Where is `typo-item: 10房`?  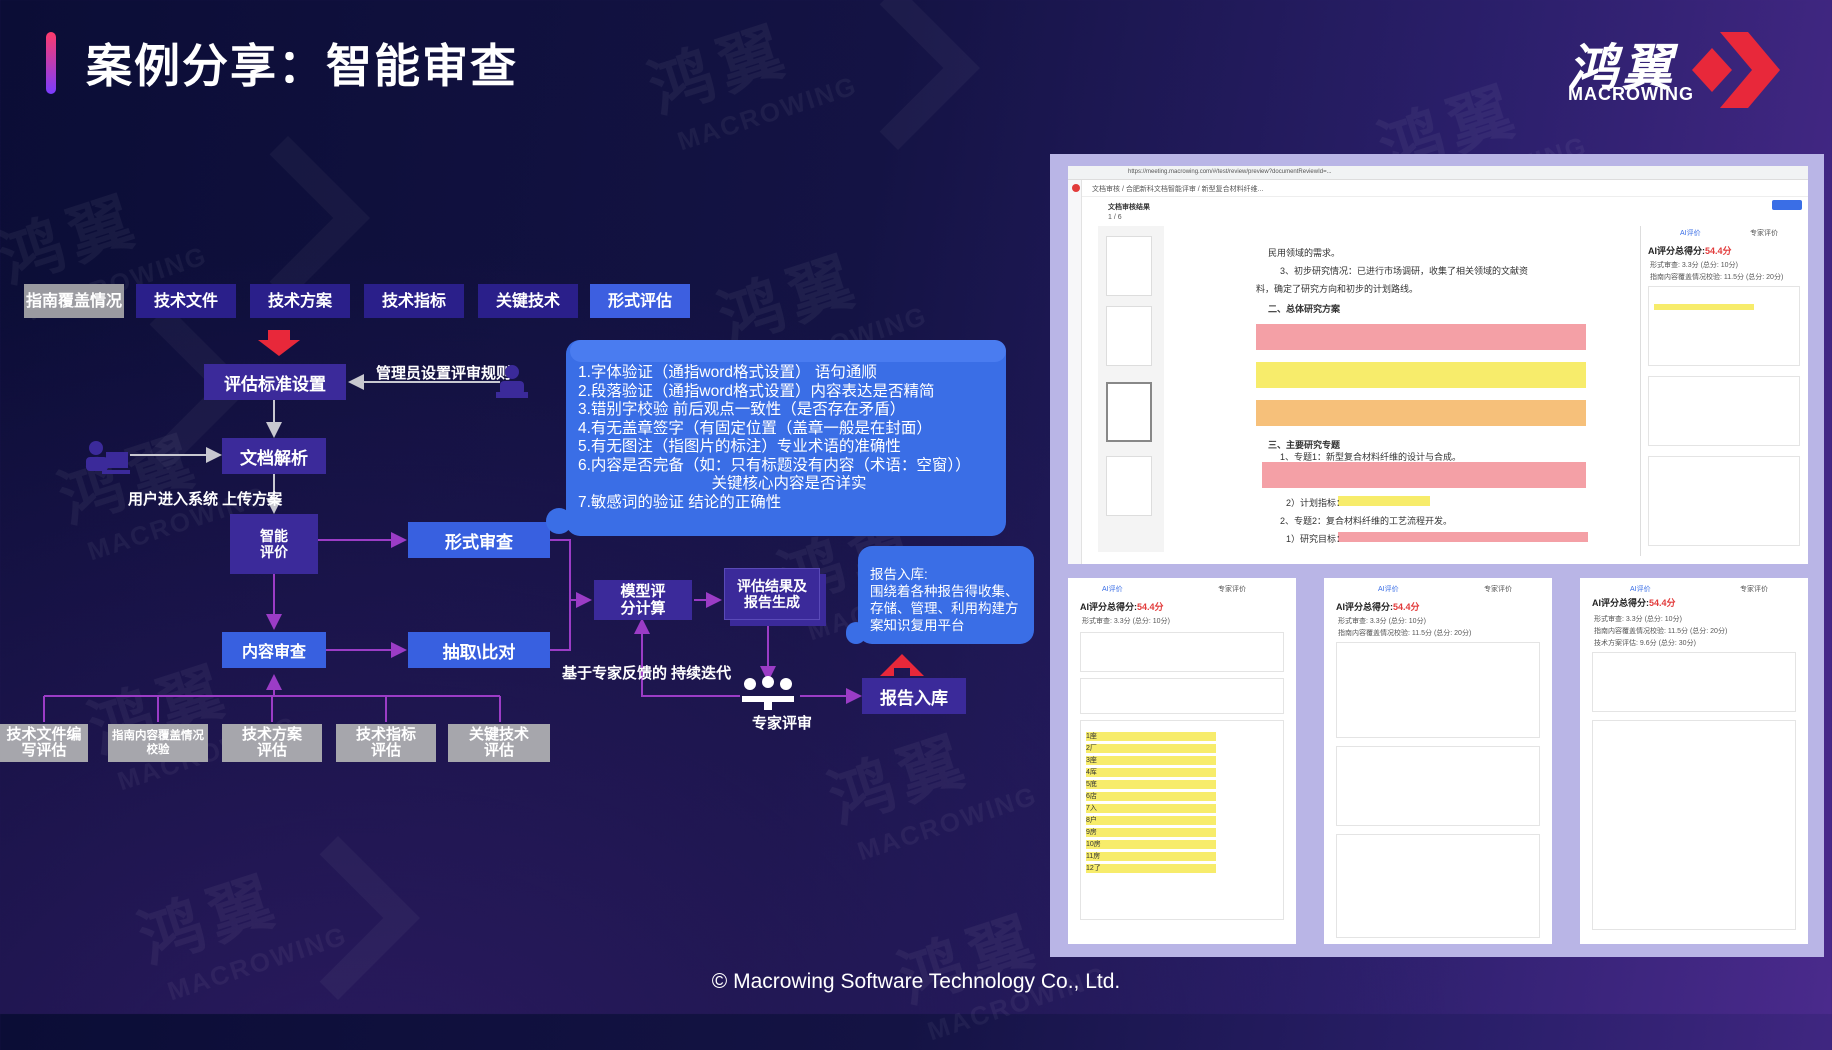 typo-item: 10房 is located at coordinates (1151, 844).